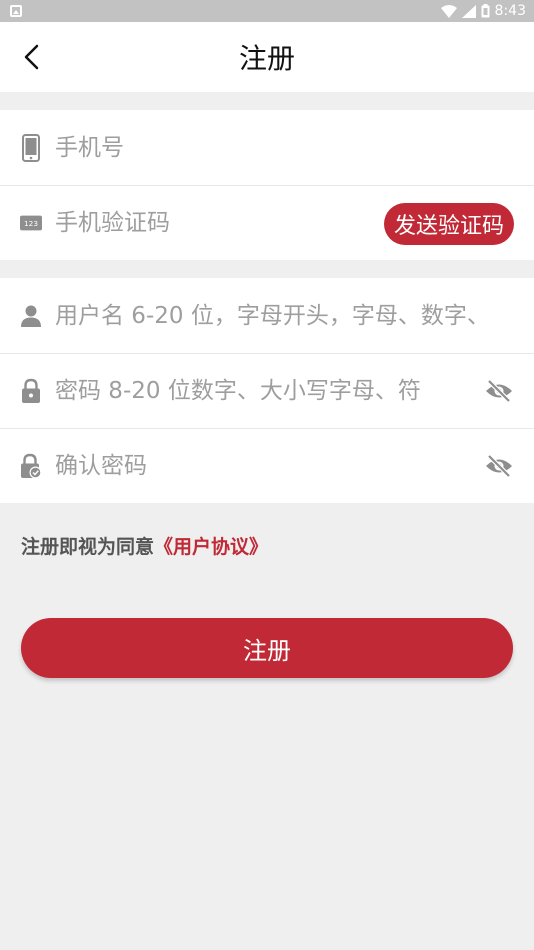 This screenshot has width=534, height=950. I want to click on agreement-text: 注册即视为同意《用户协议》, so click(144, 545).